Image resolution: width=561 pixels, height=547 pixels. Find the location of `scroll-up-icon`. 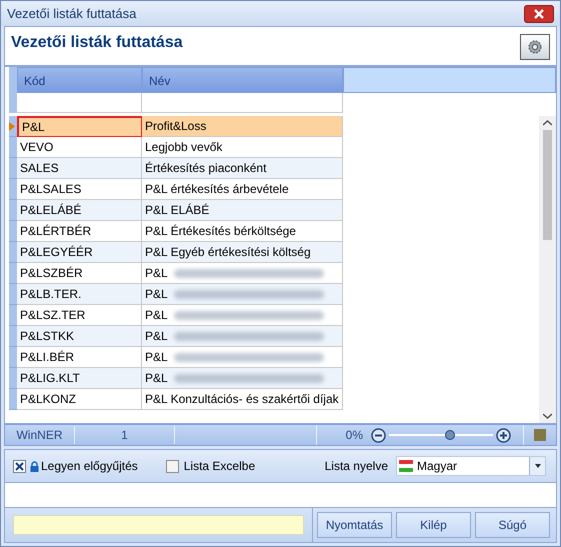

scroll-up-icon is located at coordinates (547, 123).